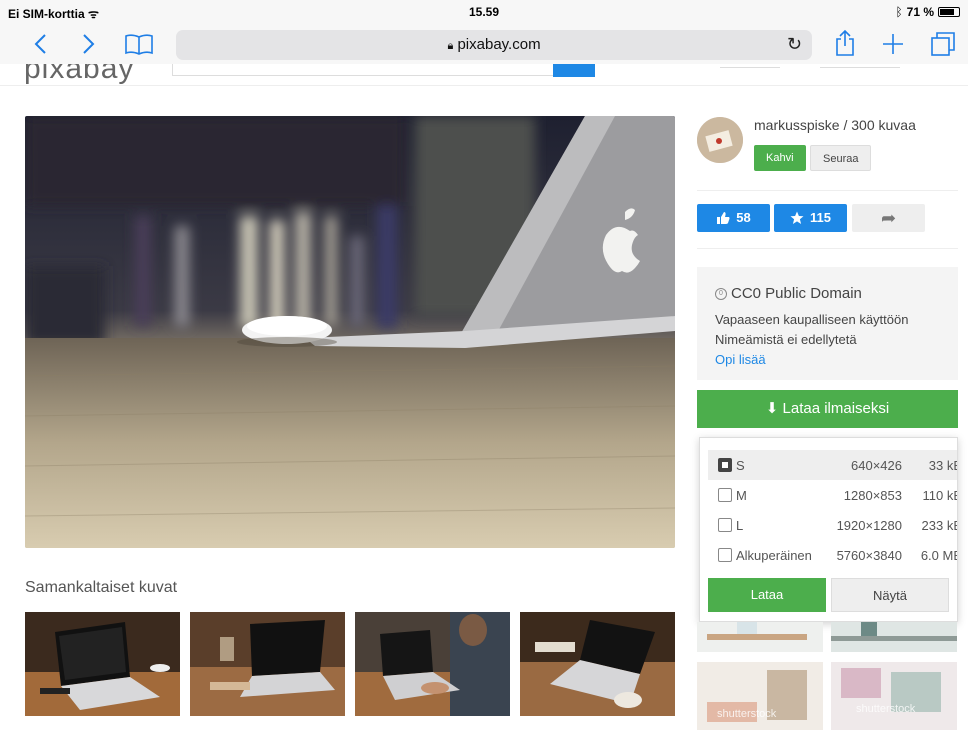 Image resolution: width=968 pixels, height=730 pixels. Describe the element at coordinates (780, 158) in the screenshot. I see `coffee-button: Kahvi` at that location.